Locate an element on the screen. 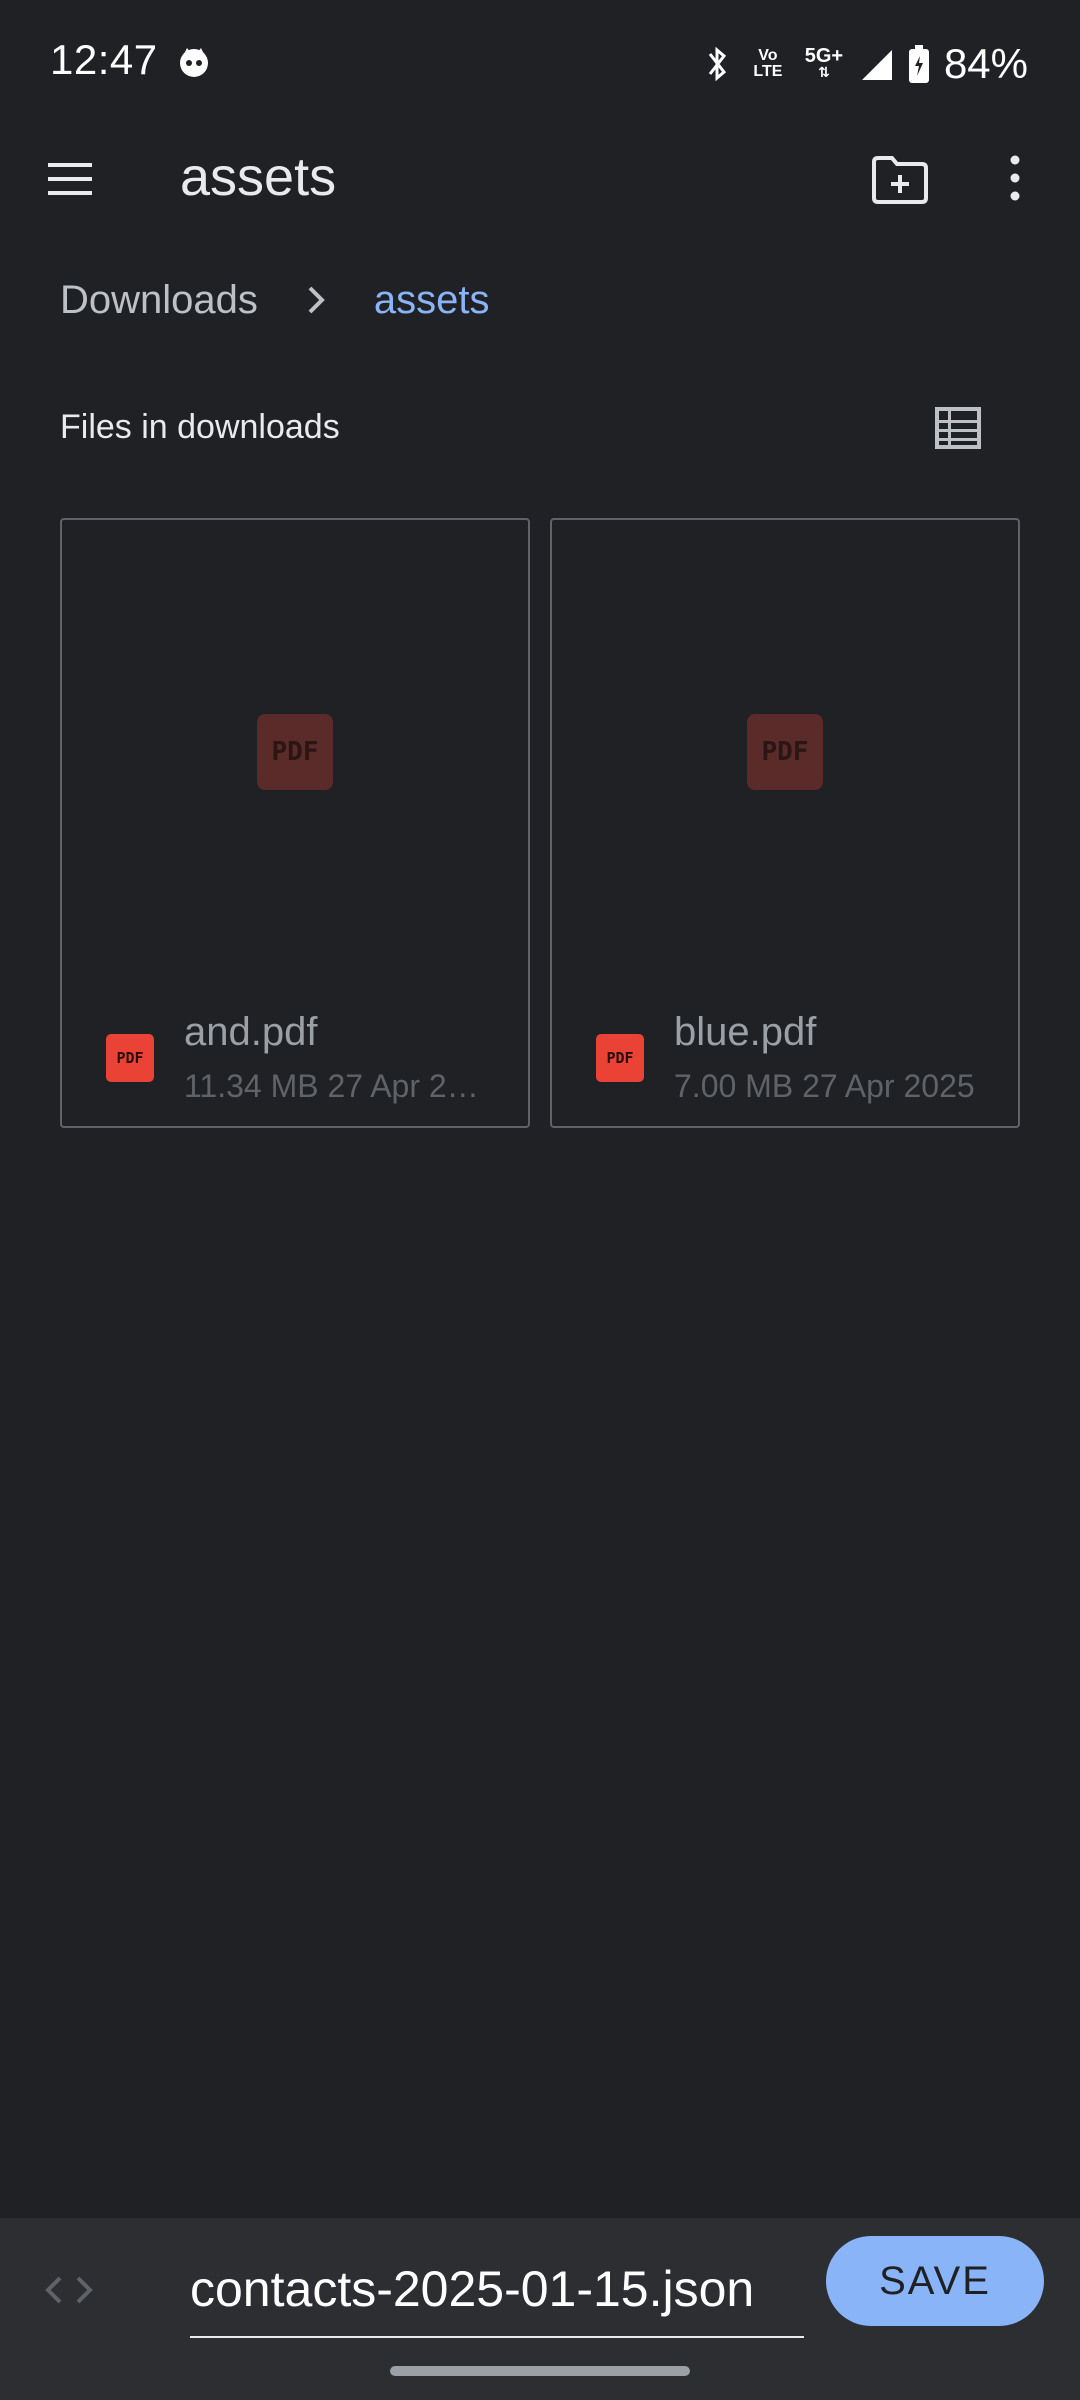  menu-icon is located at coordinates (70, 179).